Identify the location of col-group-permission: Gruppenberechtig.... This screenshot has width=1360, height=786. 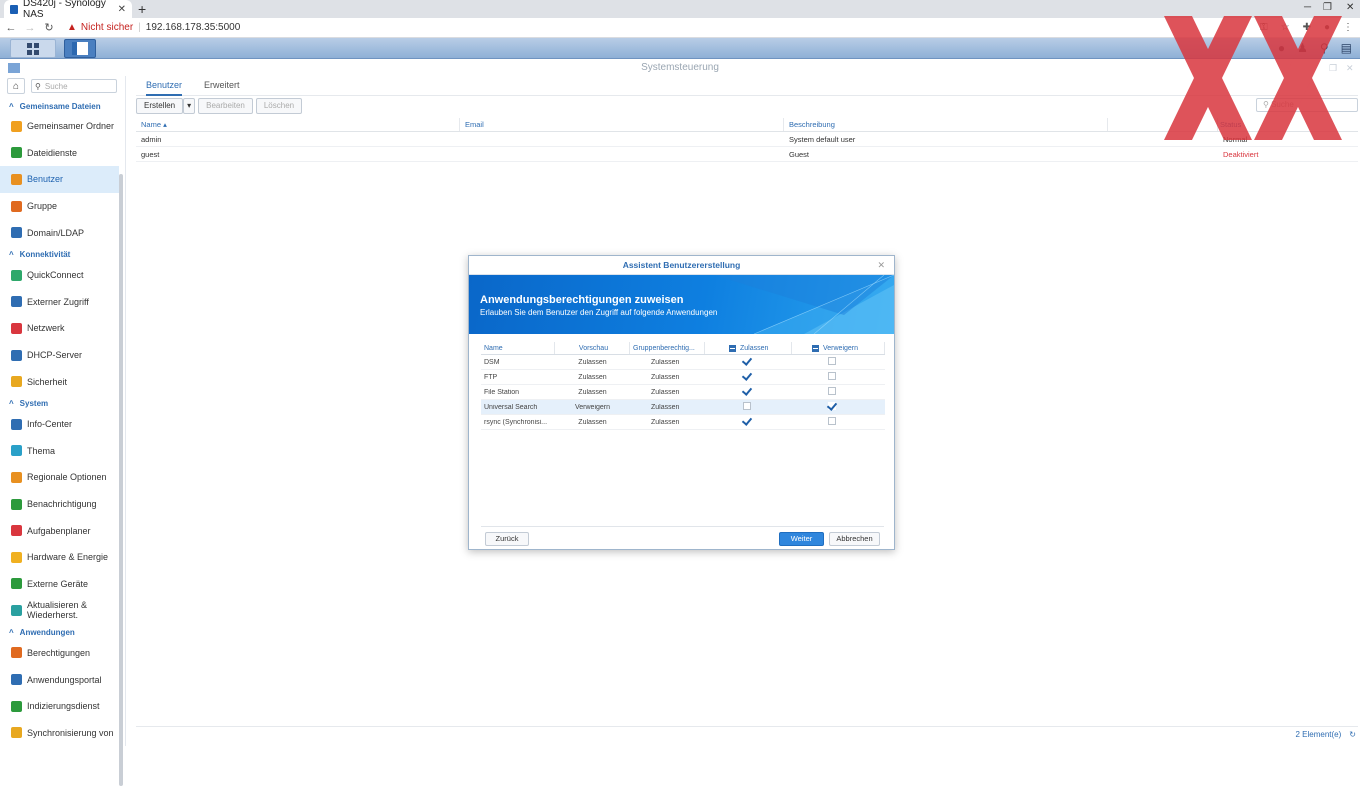
(667, 348).